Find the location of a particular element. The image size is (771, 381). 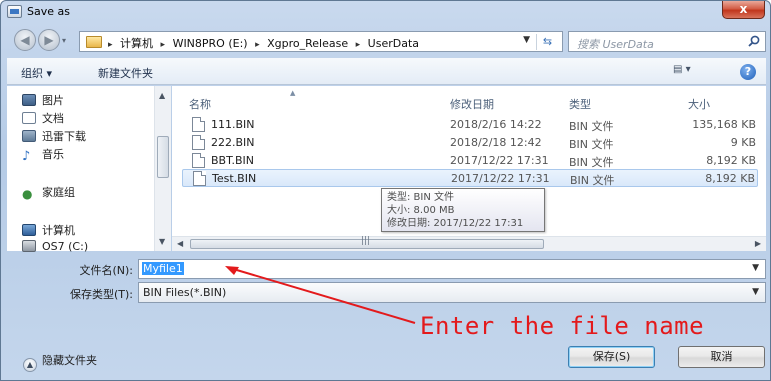

search-icon is located at coordinates (754, 41).